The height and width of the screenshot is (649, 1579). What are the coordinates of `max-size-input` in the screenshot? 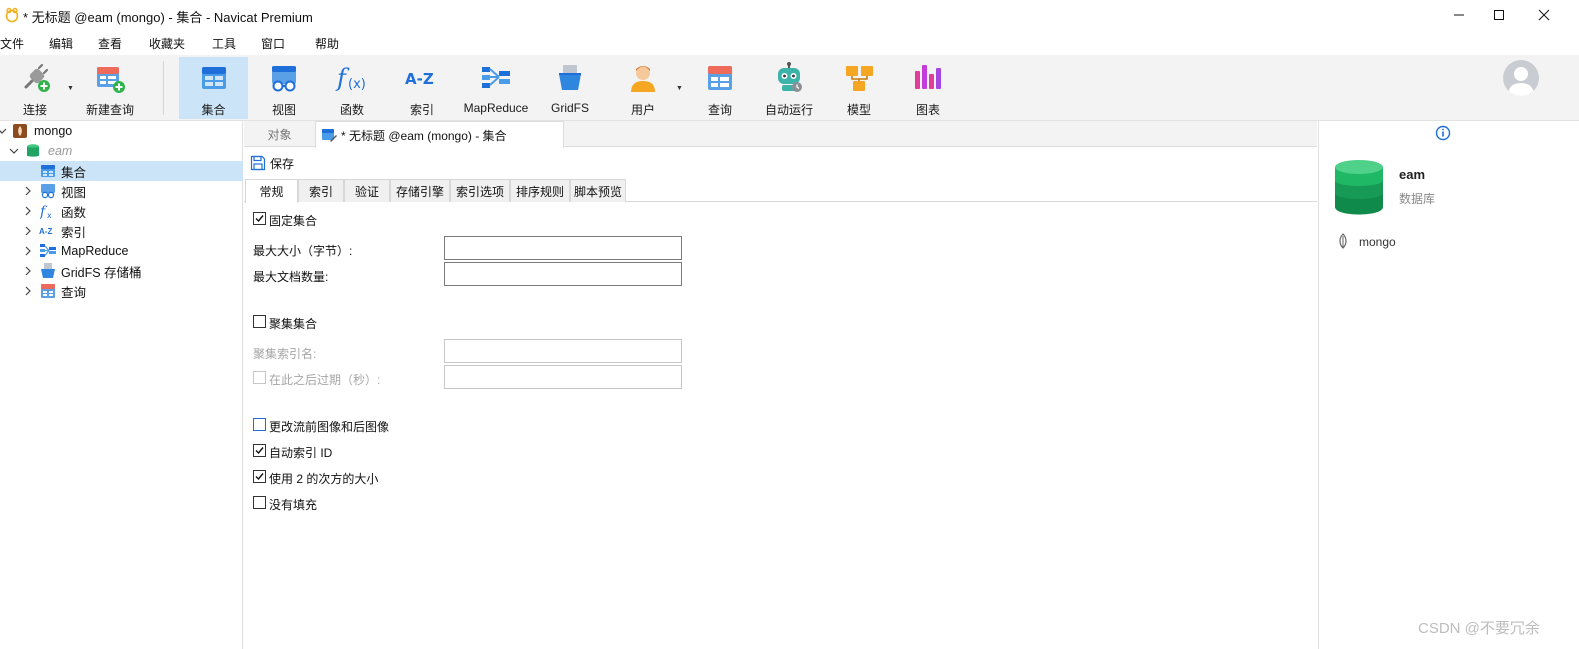 It's located at (563, 248).